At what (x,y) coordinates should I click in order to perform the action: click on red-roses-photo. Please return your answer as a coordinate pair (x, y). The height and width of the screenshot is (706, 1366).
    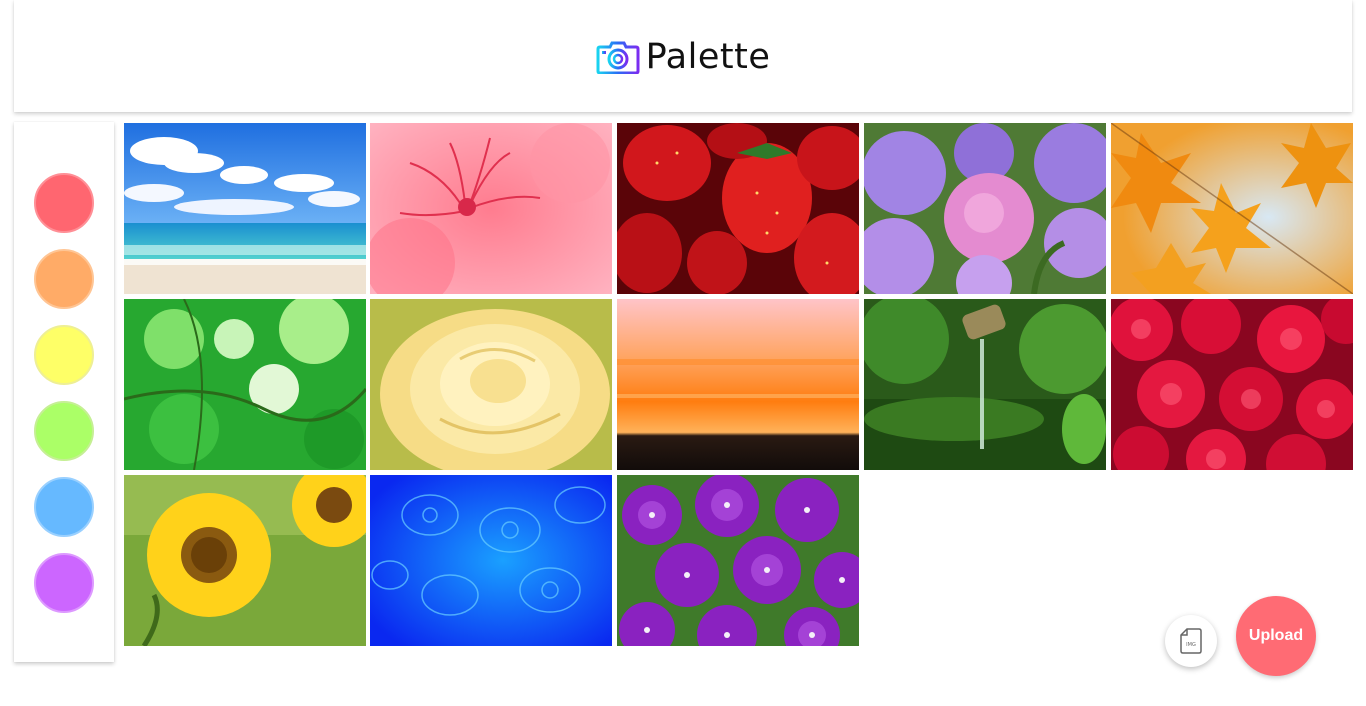
    Looking at the image, I should click on (1232, 384).